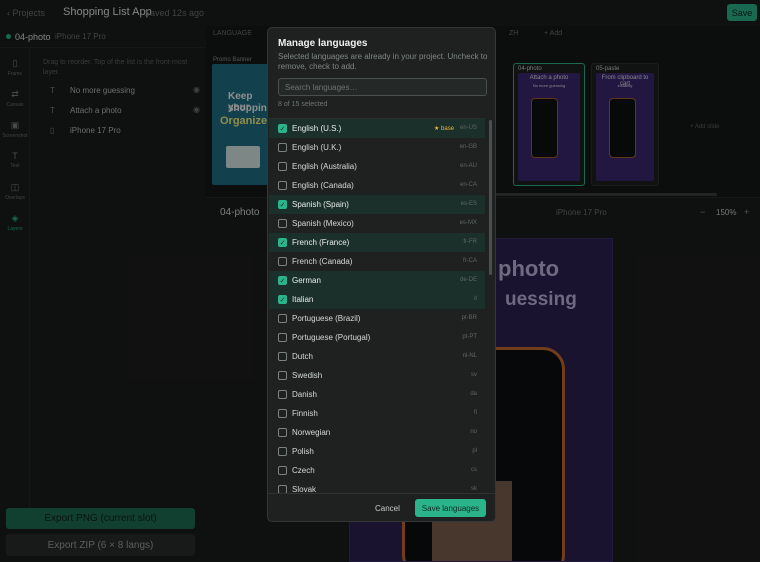 The image size is (760, 562). I want to click on language-name: Spanish (Spain), so click(320, 204).